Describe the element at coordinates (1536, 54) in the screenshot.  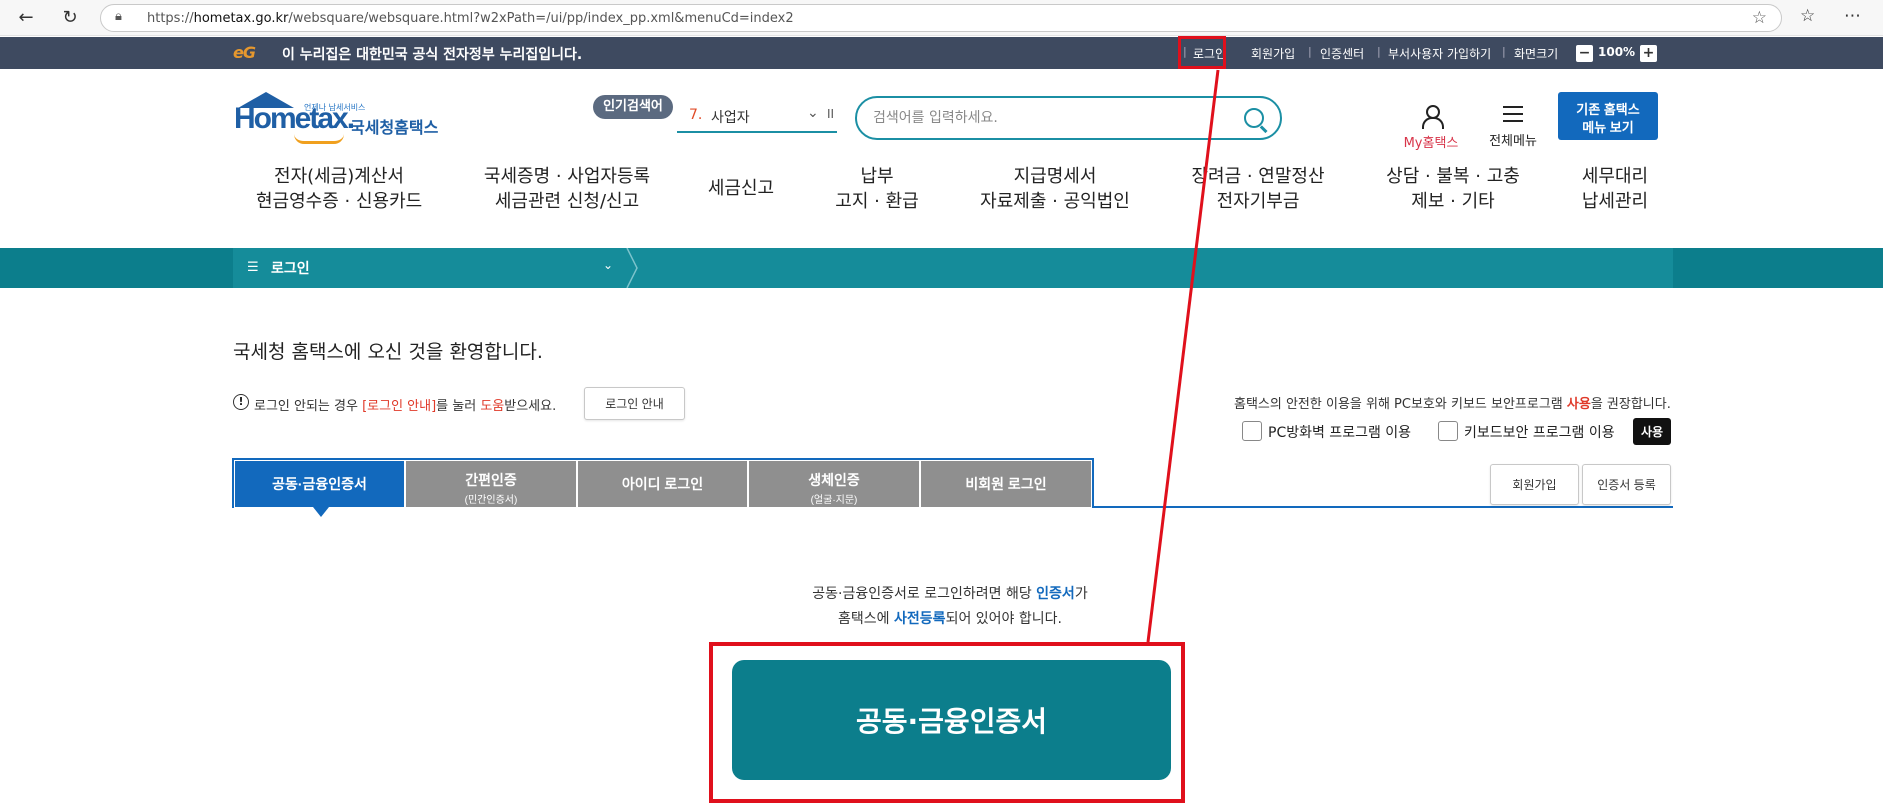
I see `screen-size-label: 화면크기` at that location.